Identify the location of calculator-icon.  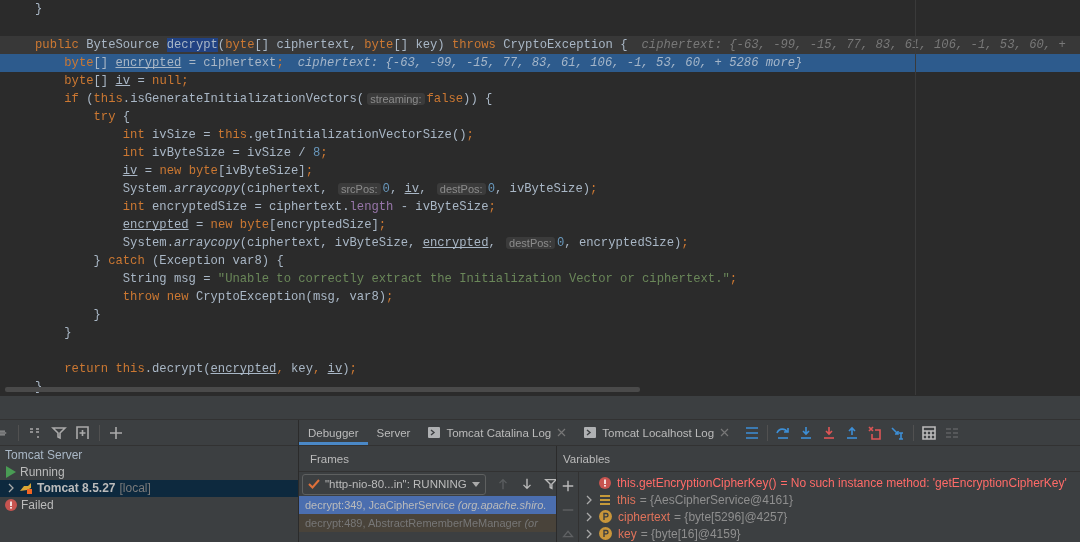
(929, 432).